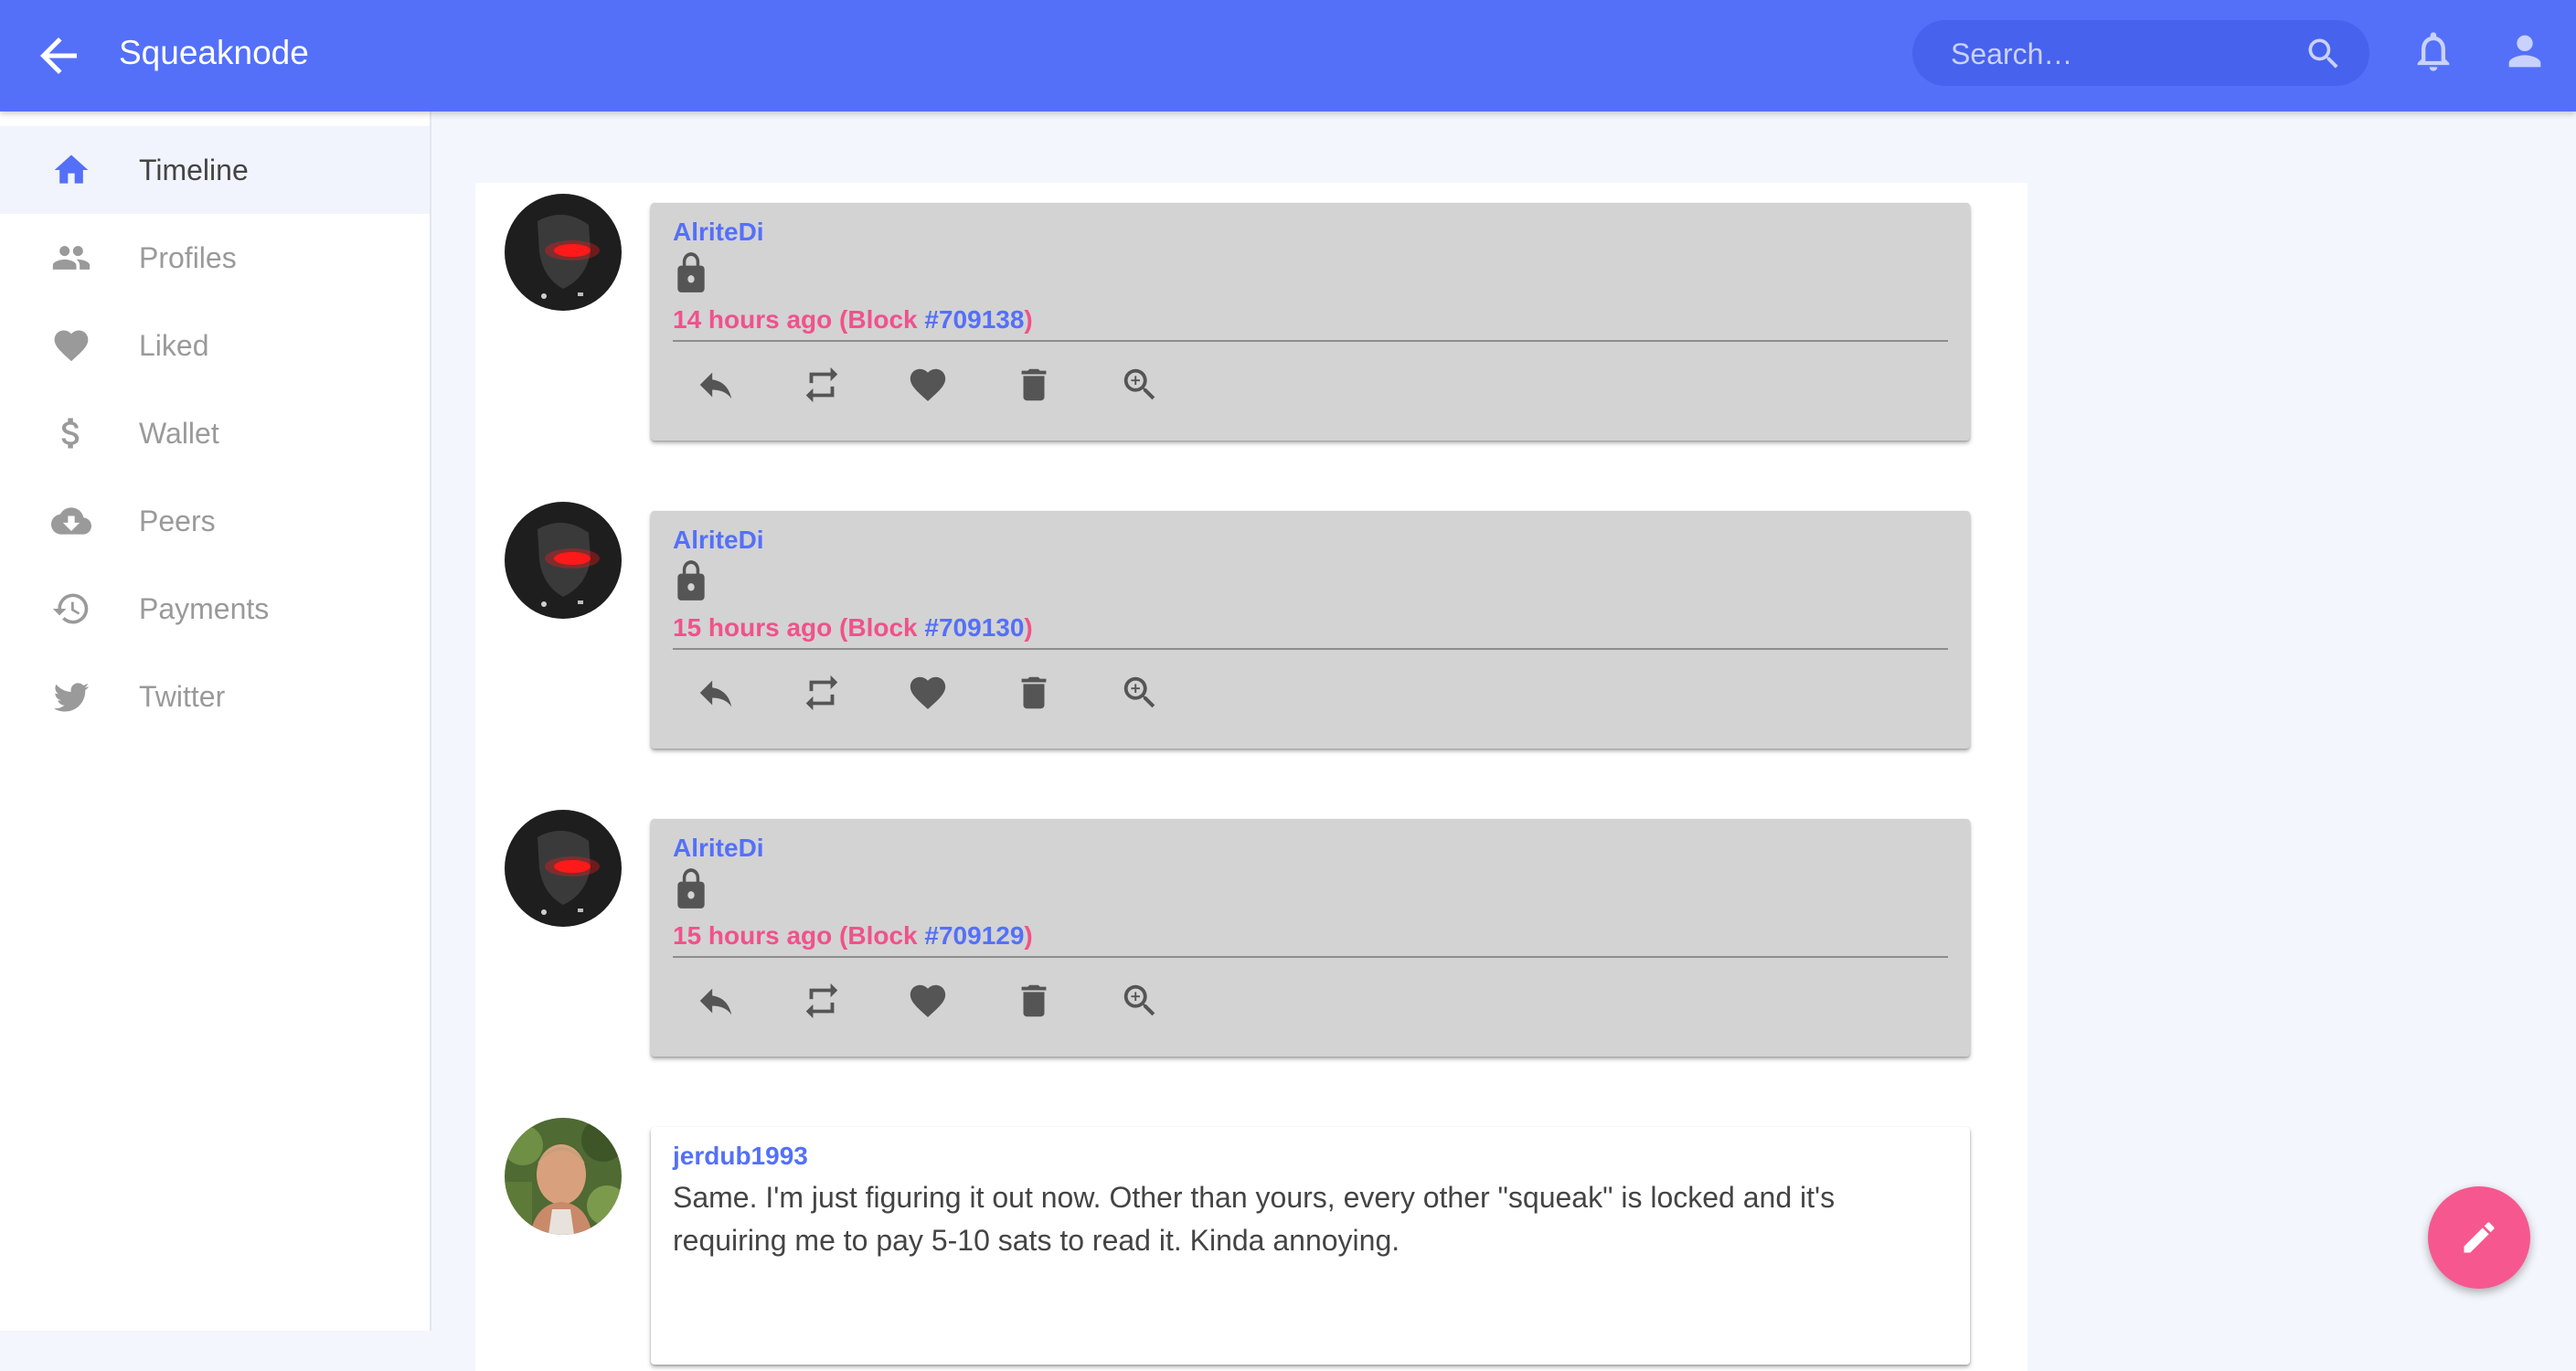 Image resolution: width=2576 pixels, height=1371 pixels. What do you see at coordinates (71, 345) in the screenshot?
I see `heart-icon` at bounding box center [71, 345].